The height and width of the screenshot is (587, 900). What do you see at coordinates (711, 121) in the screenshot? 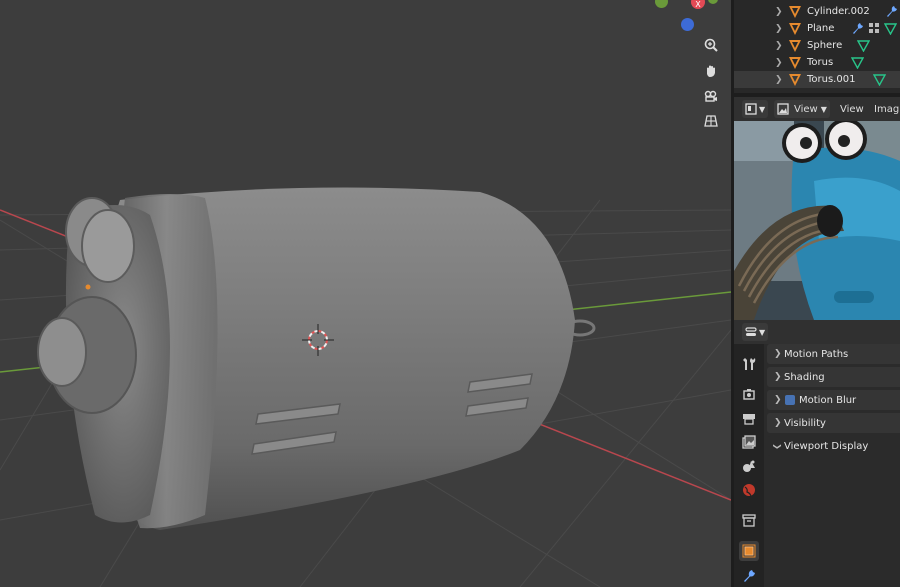
I see `grid-icon` at bounding box center [711, 121].